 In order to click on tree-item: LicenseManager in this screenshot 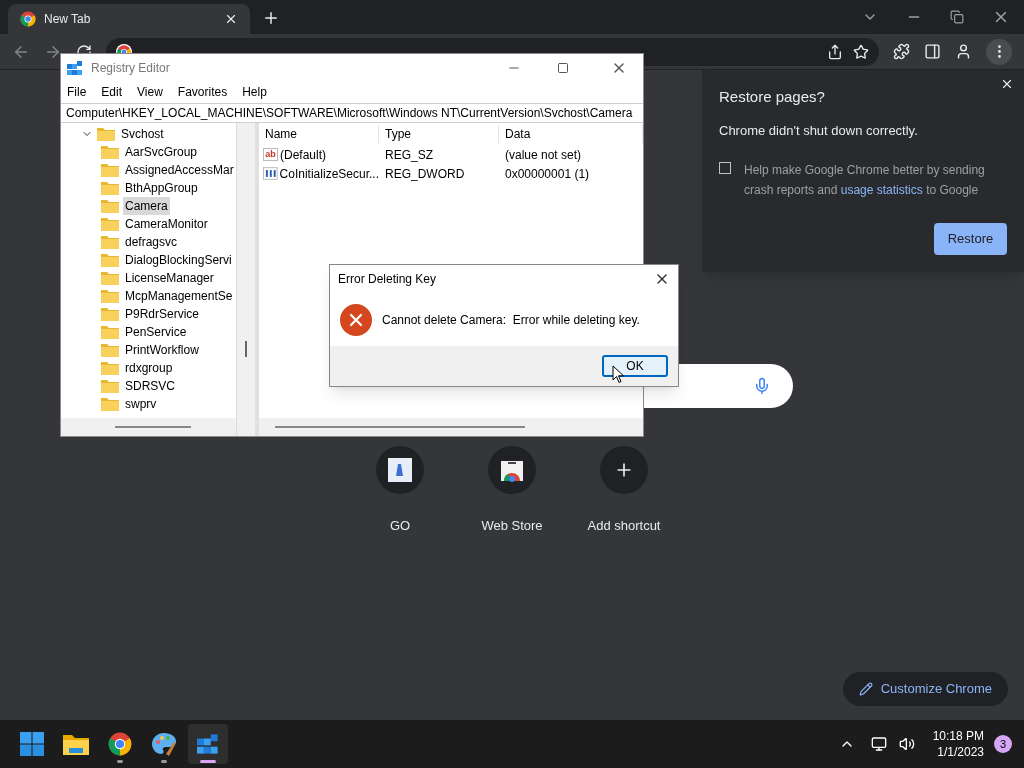, I will do `click(169, 278)`.